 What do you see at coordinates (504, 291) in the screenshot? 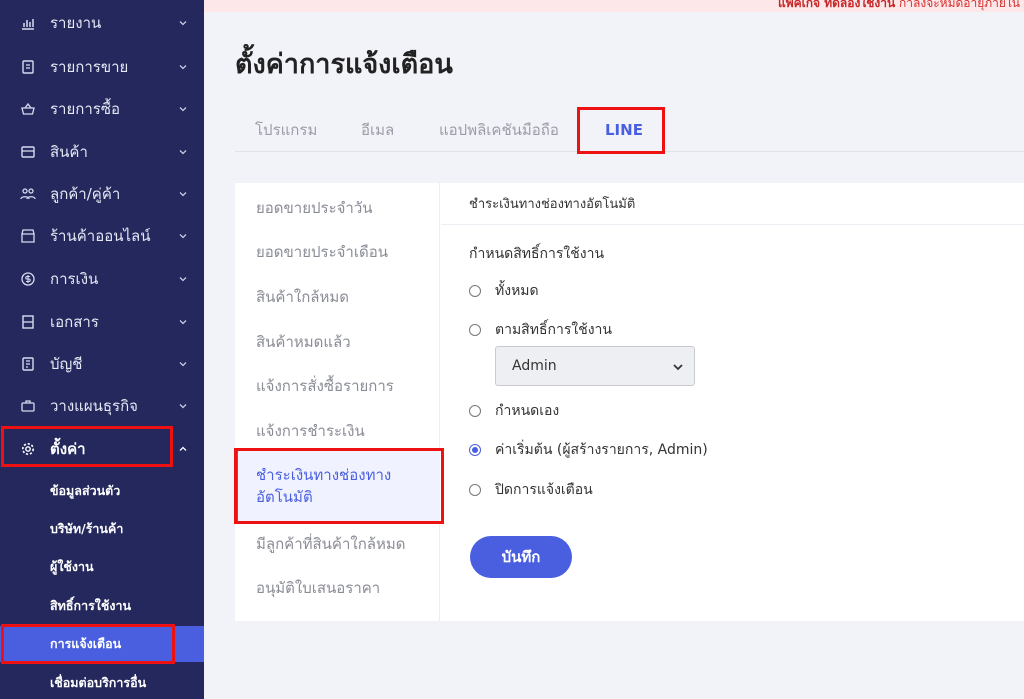
I see `radio-option-all: ทั้งหมด` at bounding box center [504, 291].